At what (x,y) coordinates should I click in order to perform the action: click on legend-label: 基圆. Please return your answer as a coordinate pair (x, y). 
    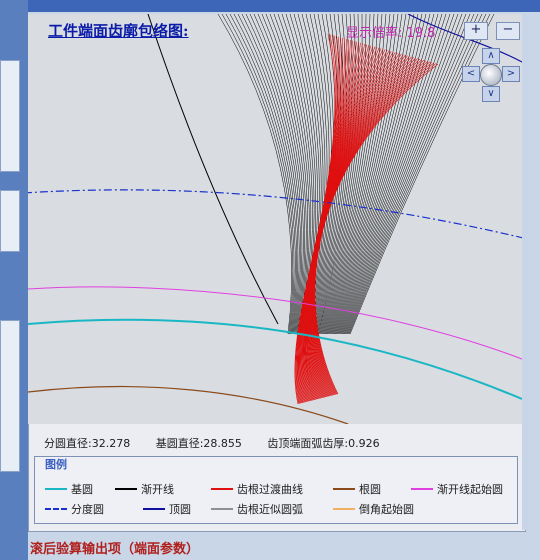
    Looking at the image, I should click on (82, 489).